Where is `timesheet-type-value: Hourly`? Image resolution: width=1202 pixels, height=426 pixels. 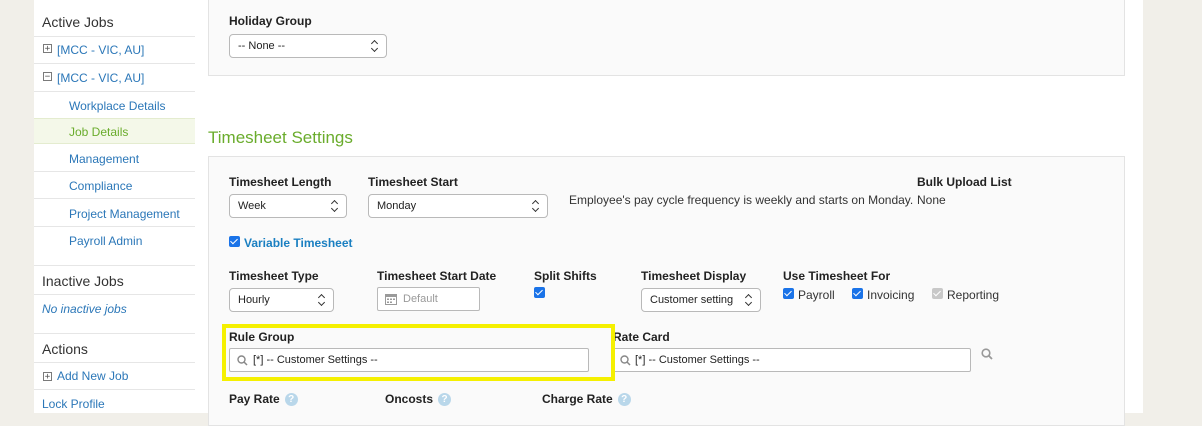 timesheet-type-value: Hourly is located at coordinates (254, 300).